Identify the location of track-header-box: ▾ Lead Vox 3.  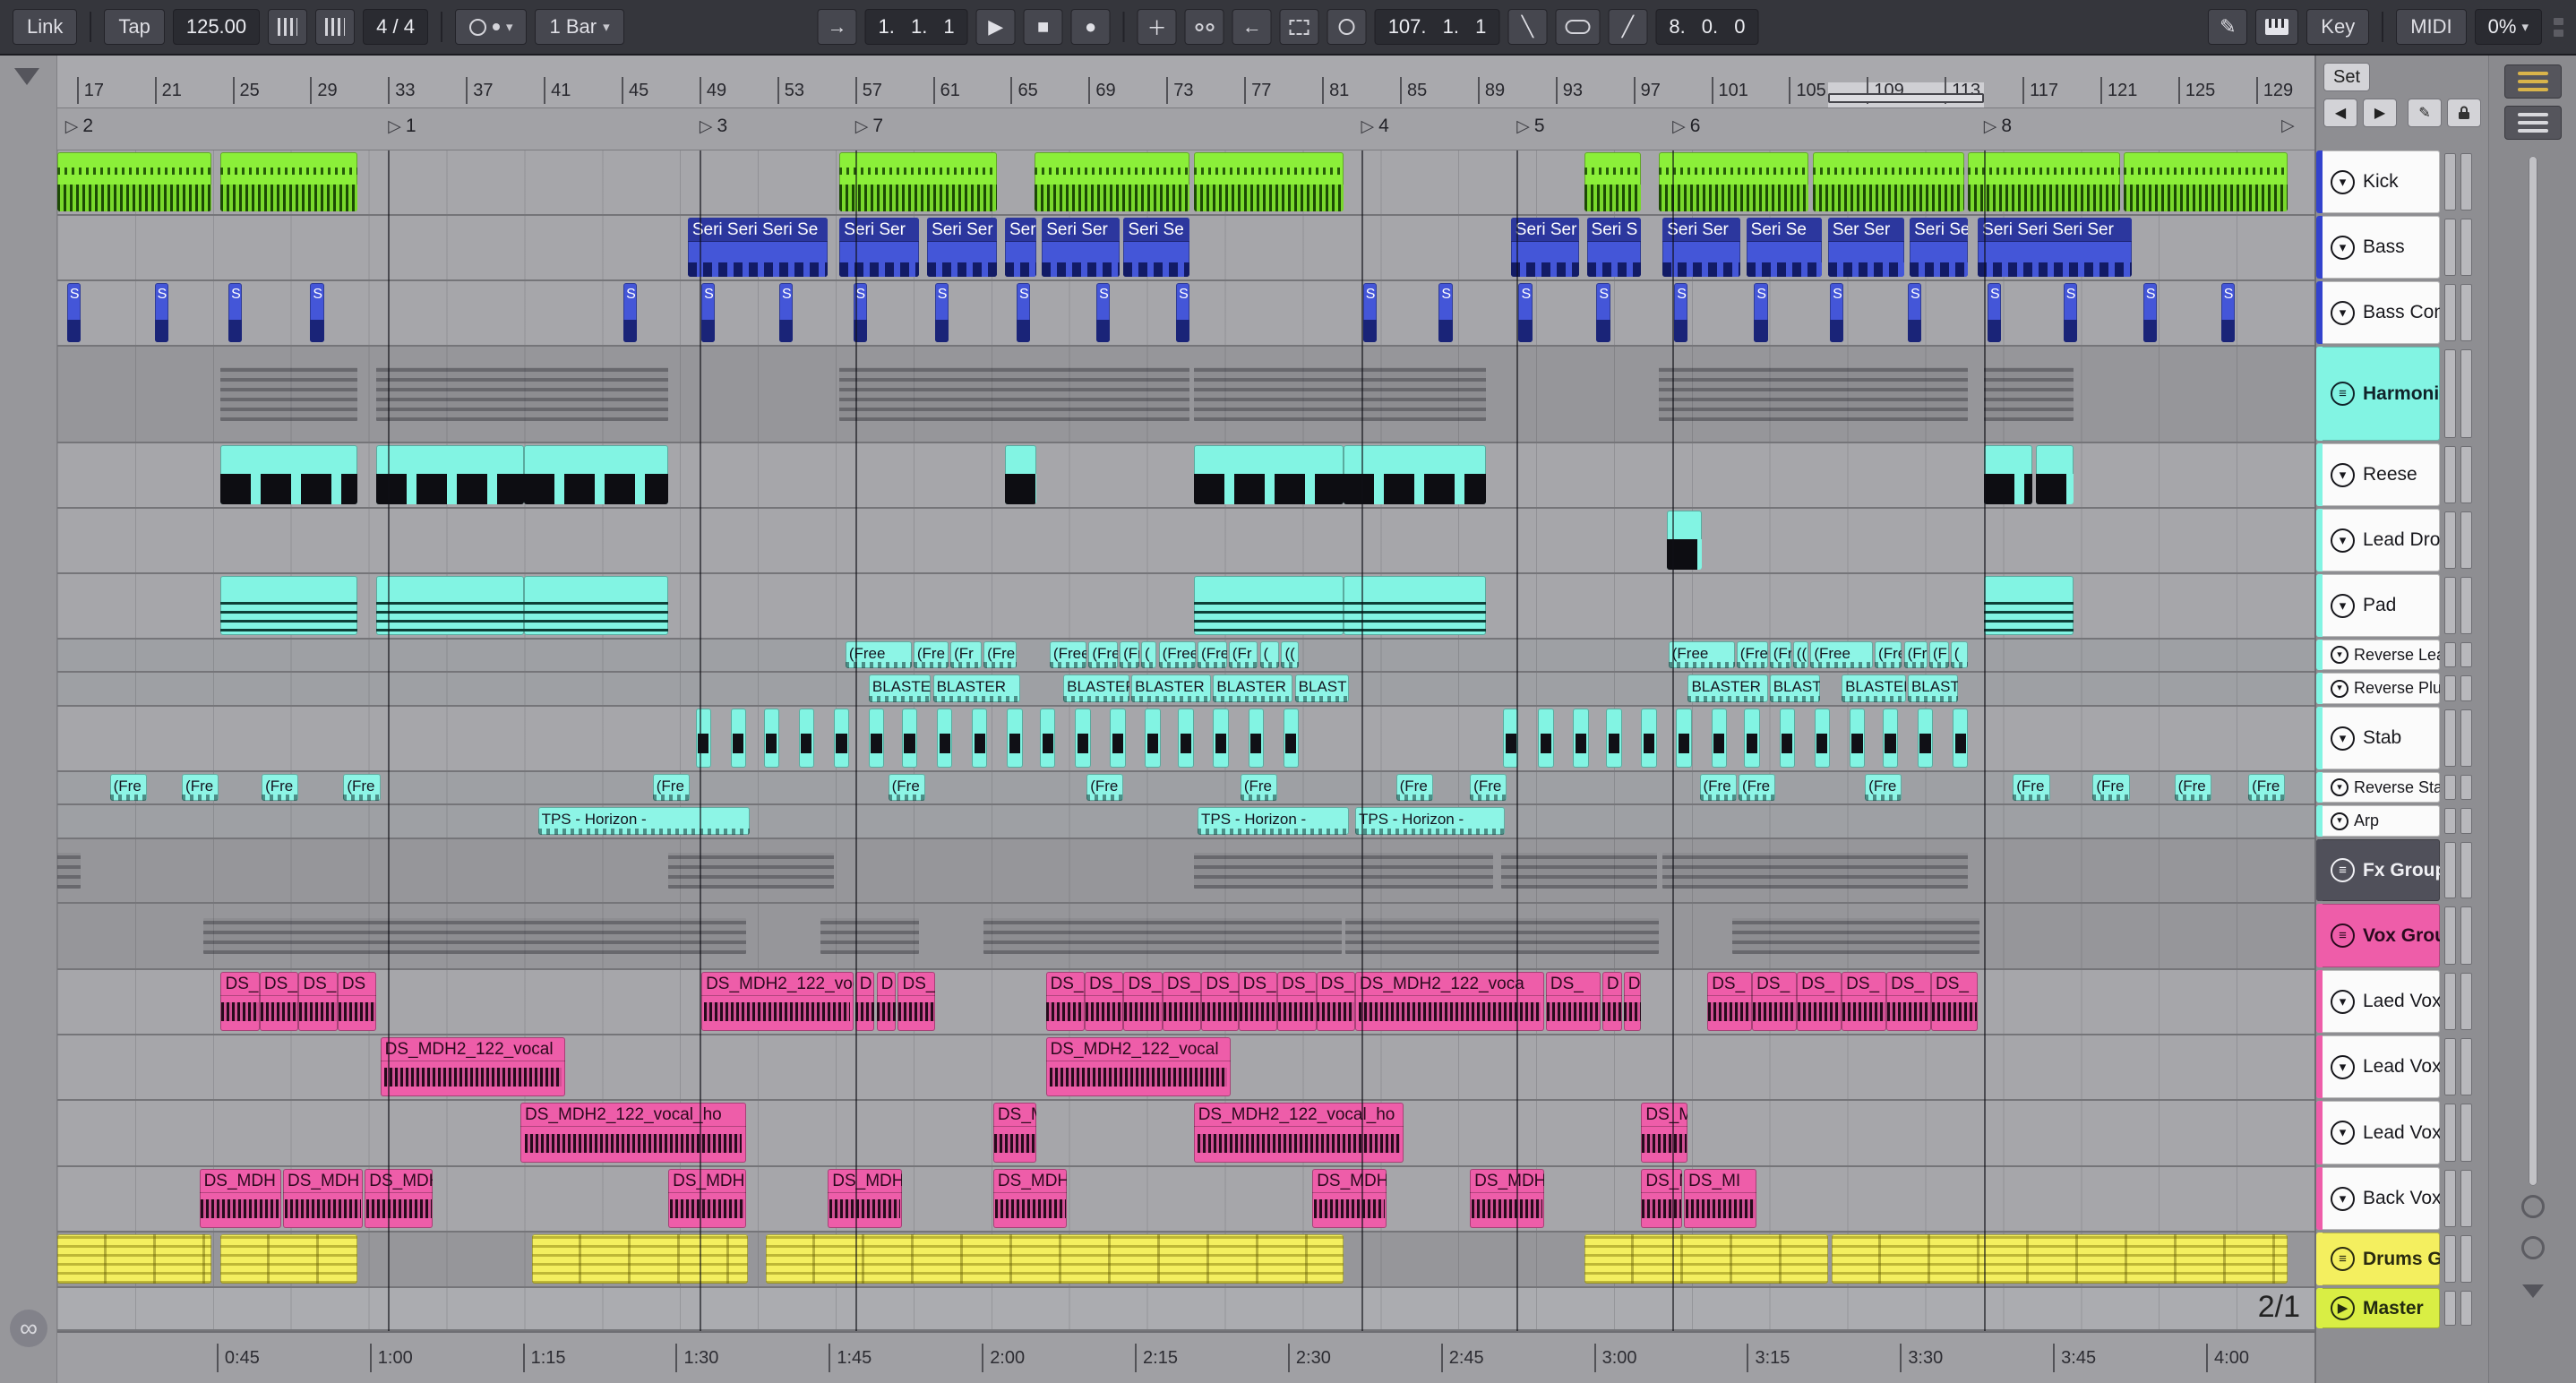
(2378, 1132).